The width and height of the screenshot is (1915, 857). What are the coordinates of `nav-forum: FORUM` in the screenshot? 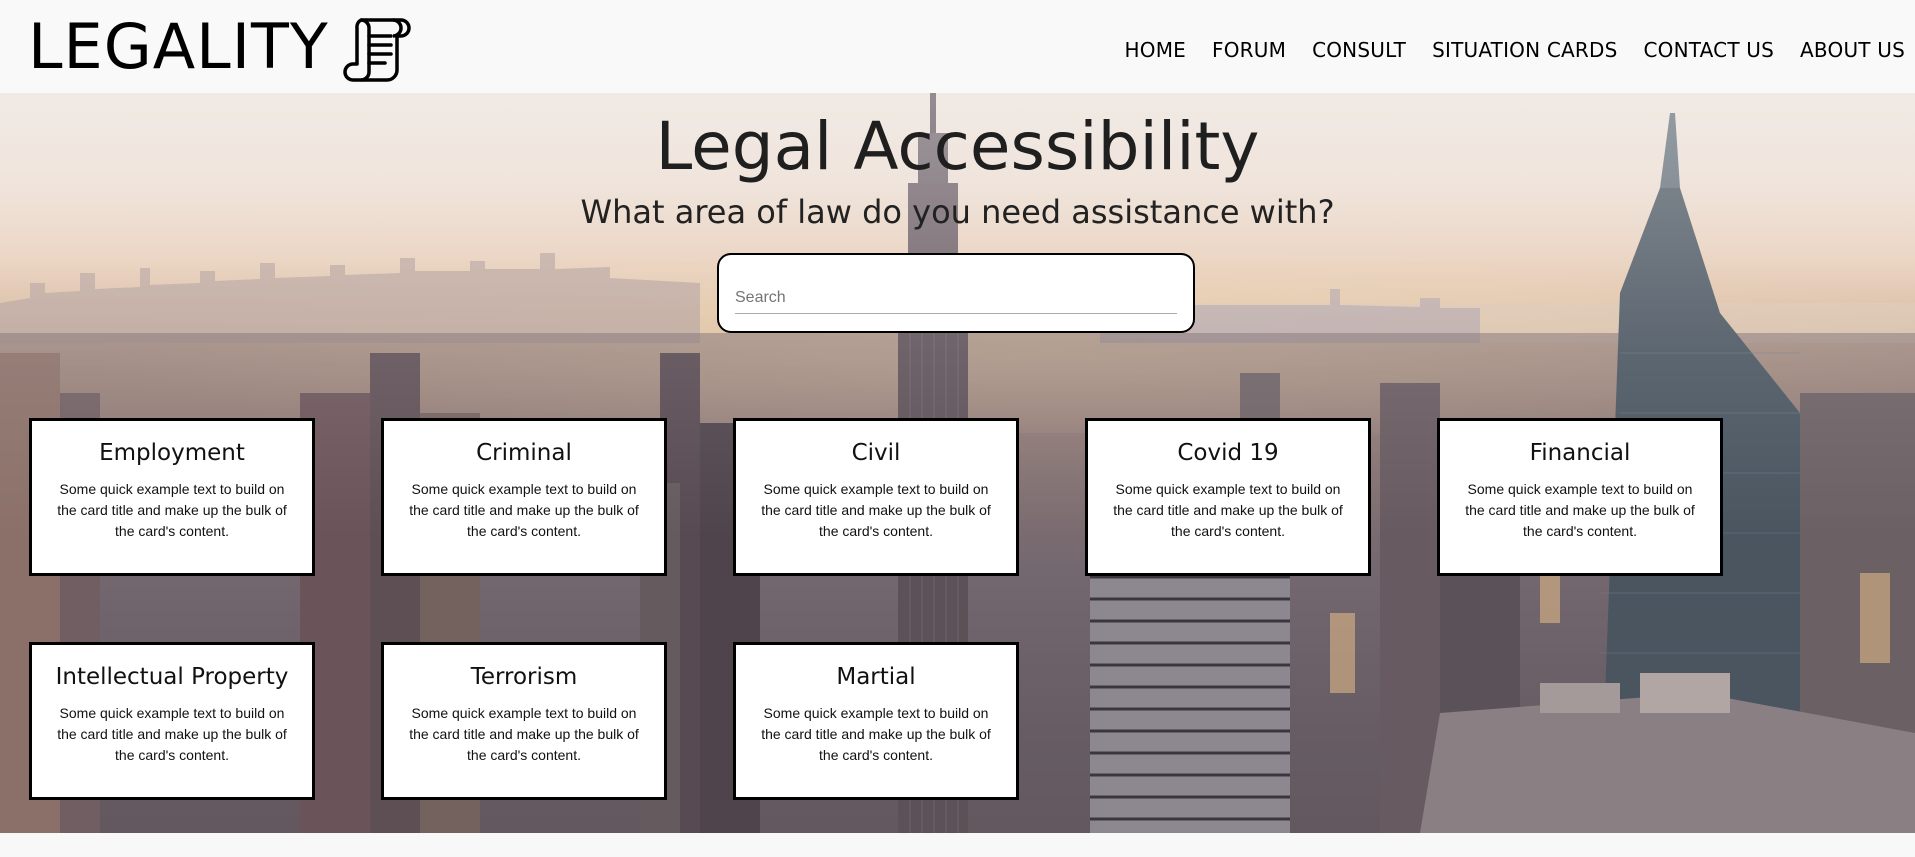 It's located at (1249, 50).